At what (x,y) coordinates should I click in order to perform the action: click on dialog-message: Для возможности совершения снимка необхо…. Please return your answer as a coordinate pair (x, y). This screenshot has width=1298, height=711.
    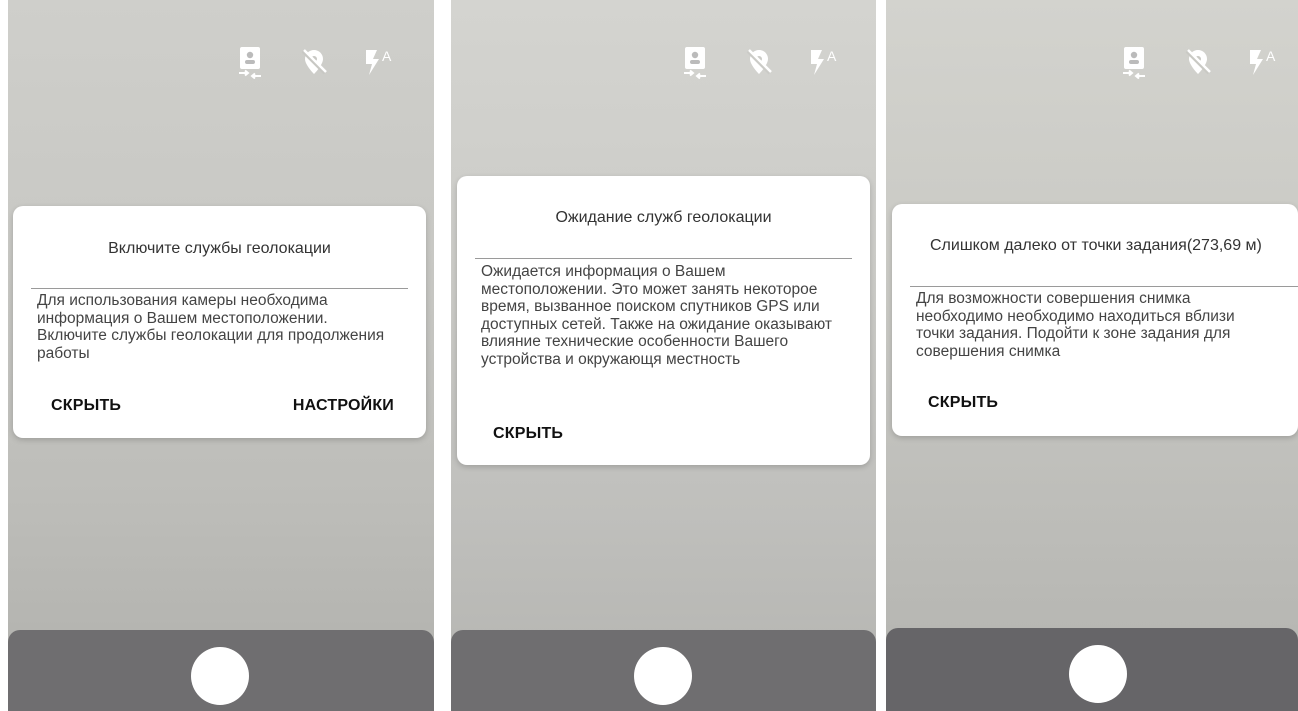
    Looking at the image, I should click on (1075, 325).